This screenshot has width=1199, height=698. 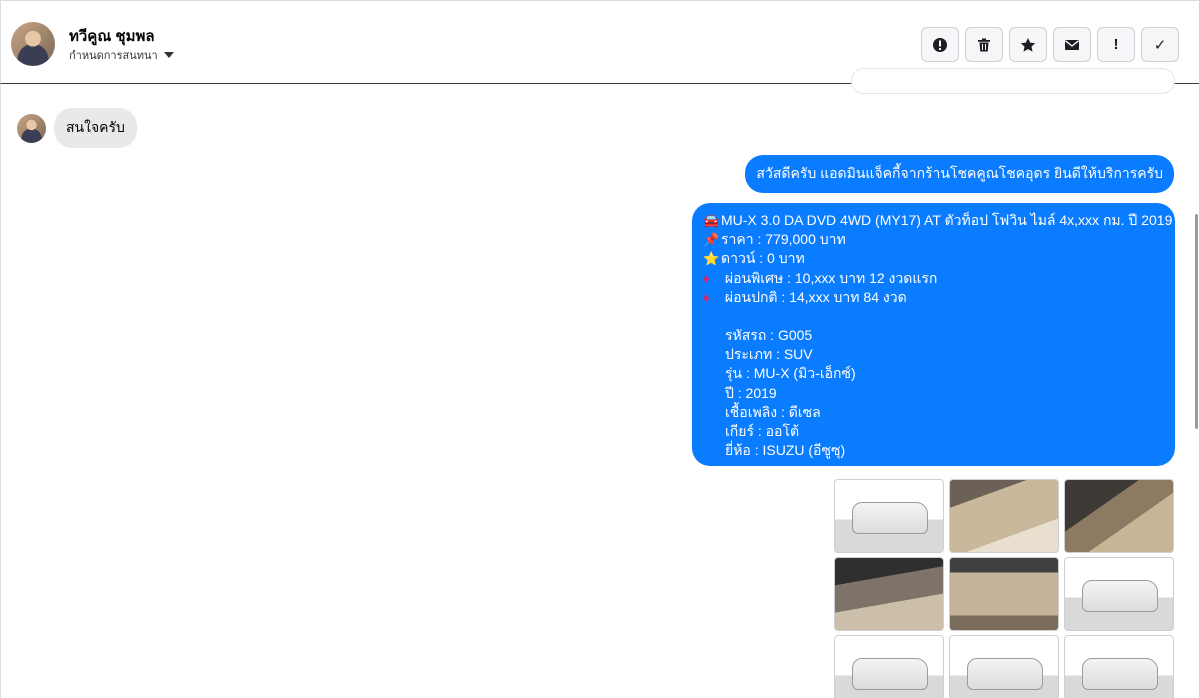 I want to click on exclamation-icon: !, so click(x=1116, y=44).